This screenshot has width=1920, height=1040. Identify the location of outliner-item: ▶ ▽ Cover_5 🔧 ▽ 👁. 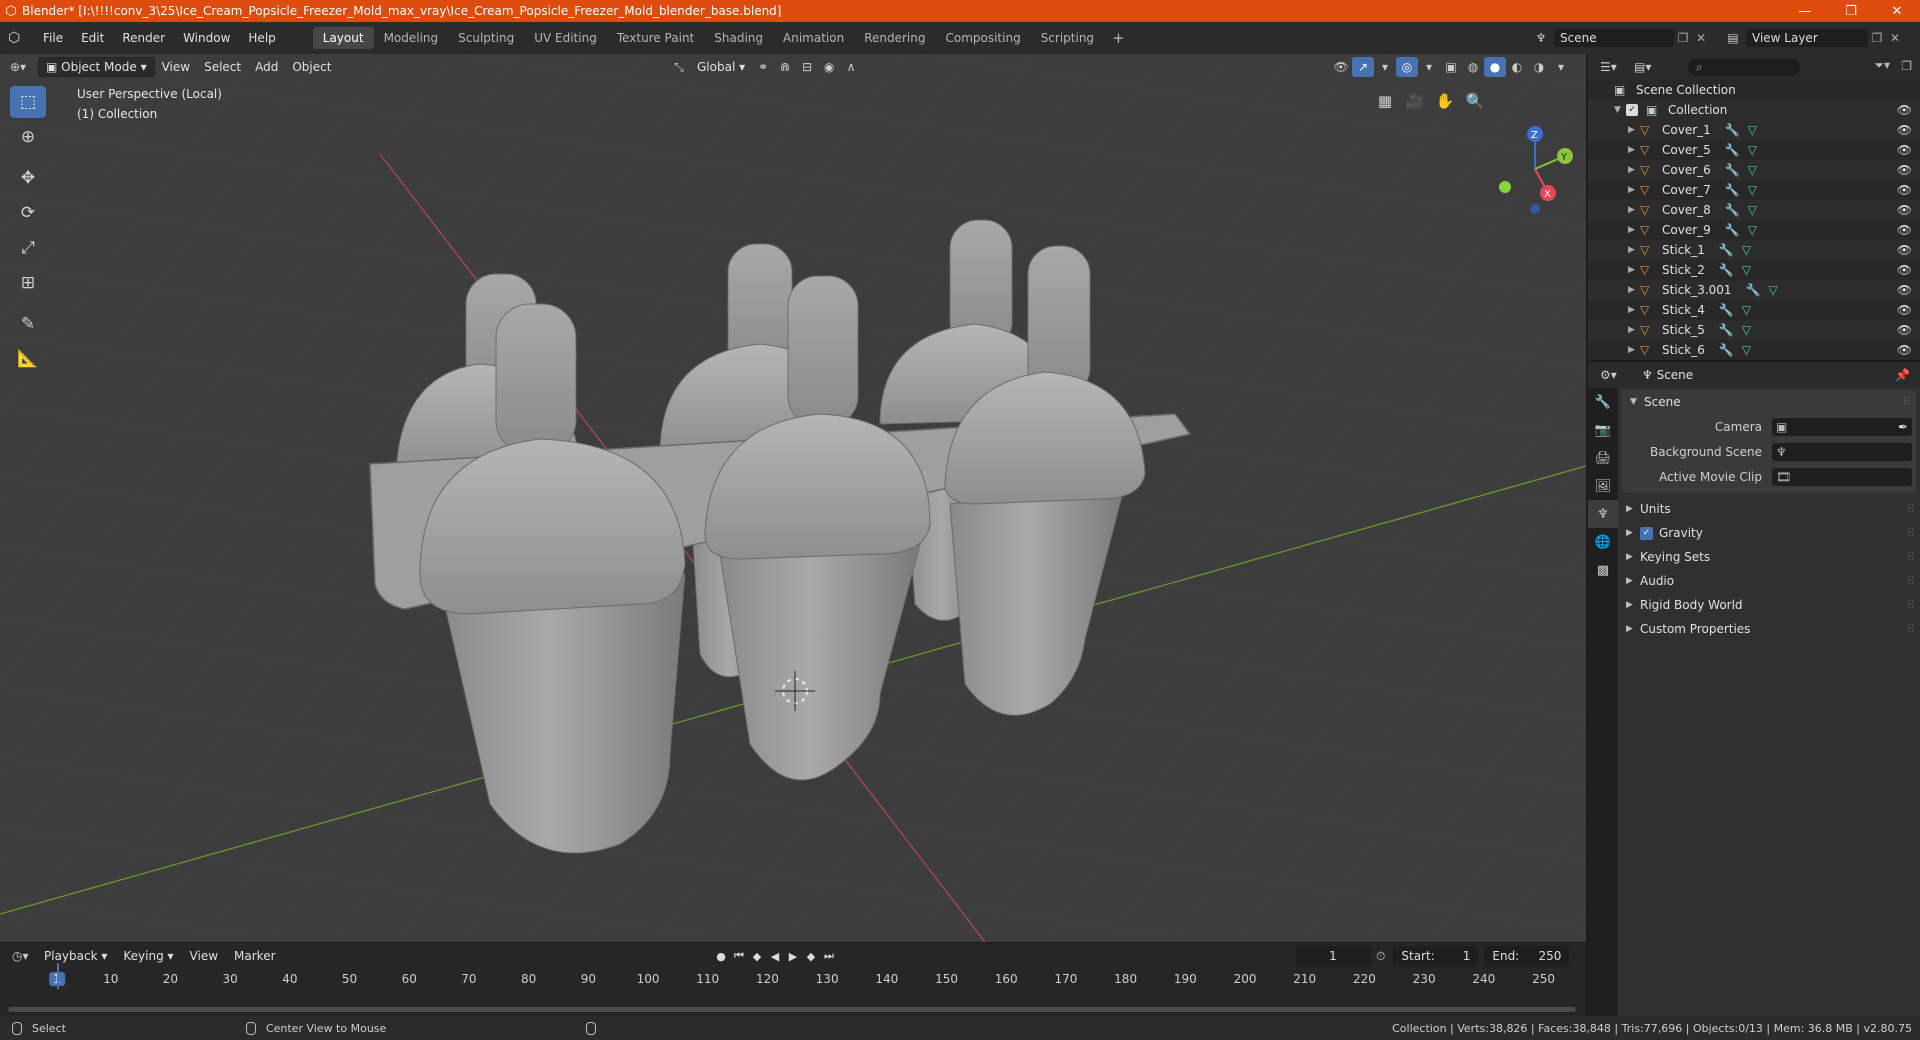
(1754, 150).